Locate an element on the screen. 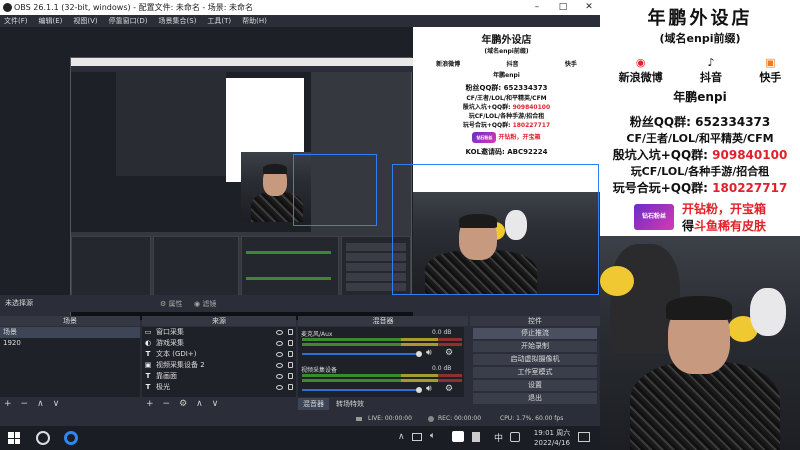  menu-file: 文件(F) is located at coordinates (16, 21).